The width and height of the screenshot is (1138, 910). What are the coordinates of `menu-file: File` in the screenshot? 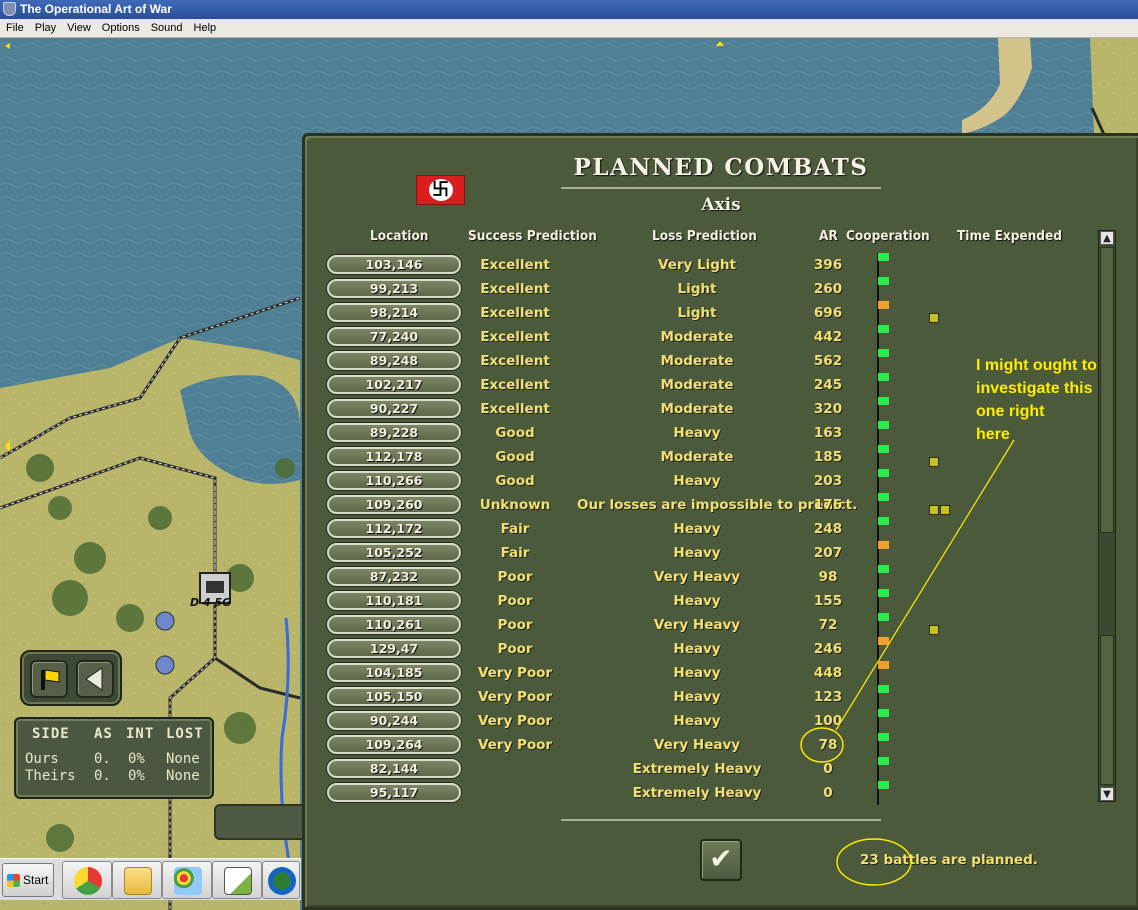 It's located at (14, 28).